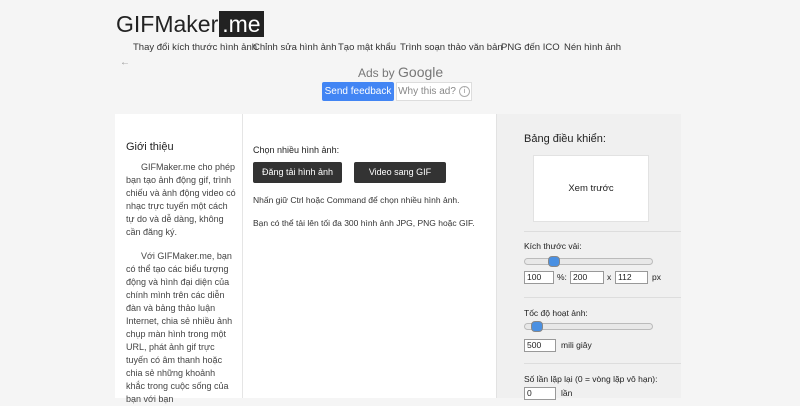 The height and width of the screenshot is (406, 800). I want to click on nav-link-edit: Chỉnh sửa hình ảnh, so click(294, 47).